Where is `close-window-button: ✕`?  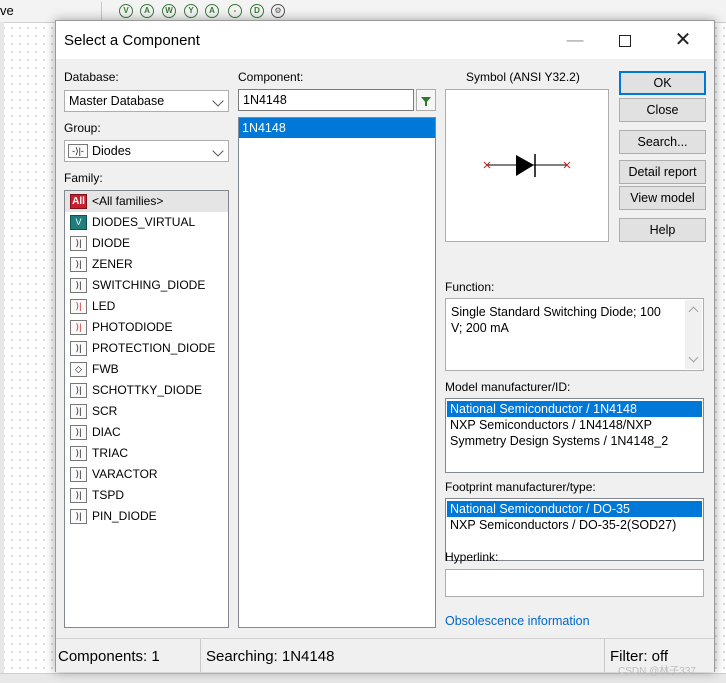
close-window-button: ✕ is located at coordinates (683, 40).